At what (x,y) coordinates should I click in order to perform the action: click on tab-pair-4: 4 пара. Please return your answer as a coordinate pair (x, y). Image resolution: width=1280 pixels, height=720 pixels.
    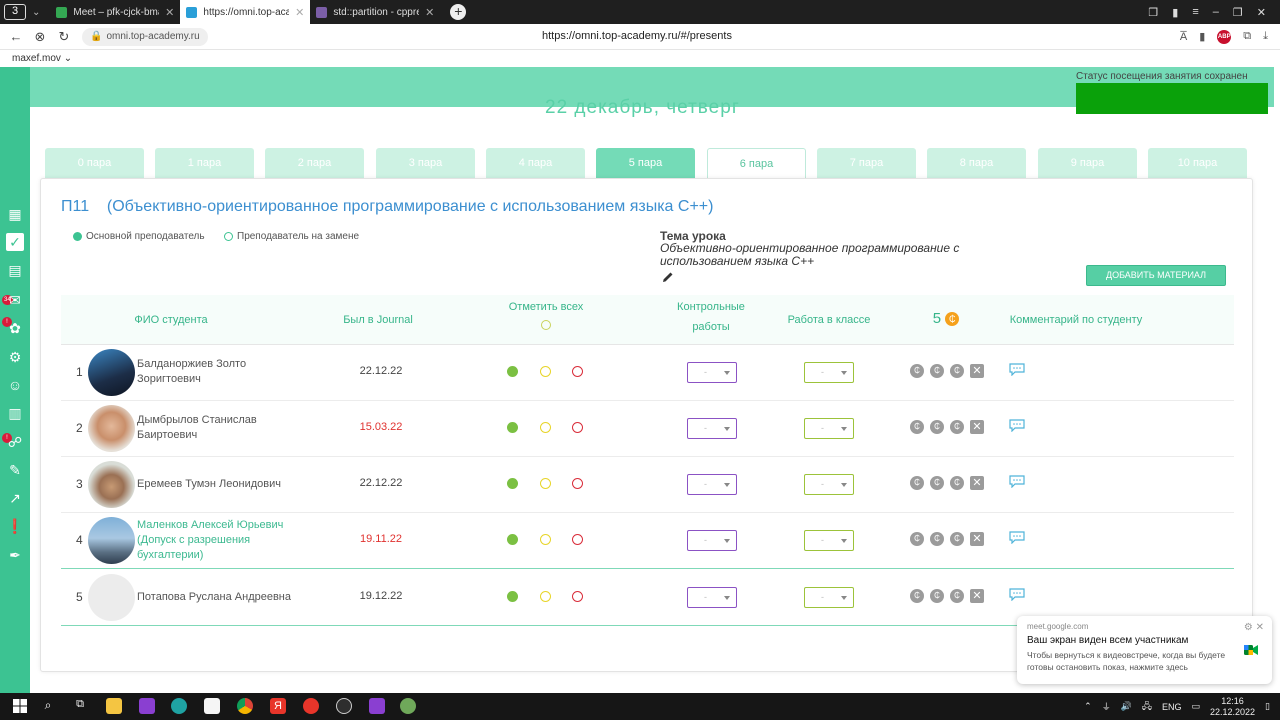
    Looking at the image, I should click on (535, 163).